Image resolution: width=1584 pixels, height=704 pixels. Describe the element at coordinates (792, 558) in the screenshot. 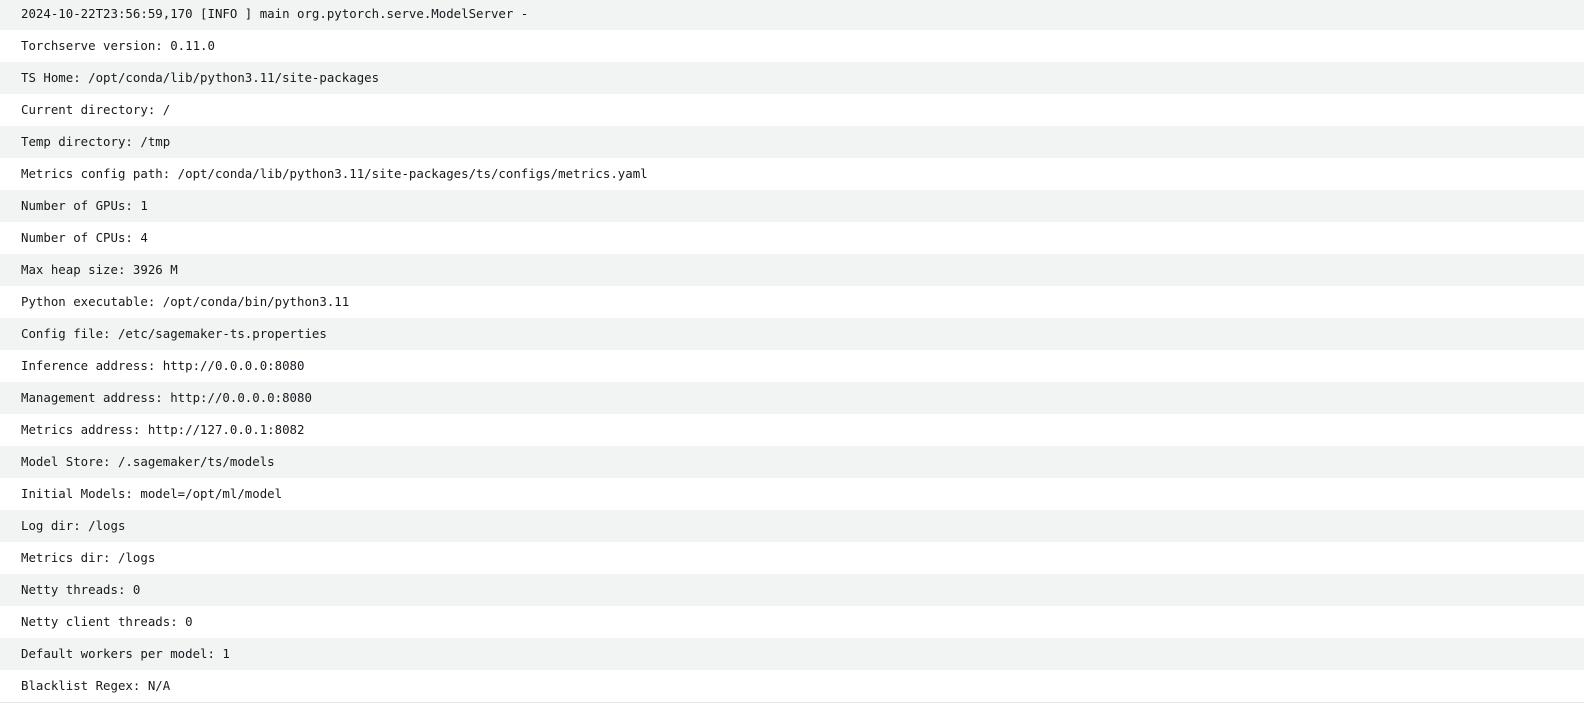

I see `log-line: Metrics dir: /logs` at that location.